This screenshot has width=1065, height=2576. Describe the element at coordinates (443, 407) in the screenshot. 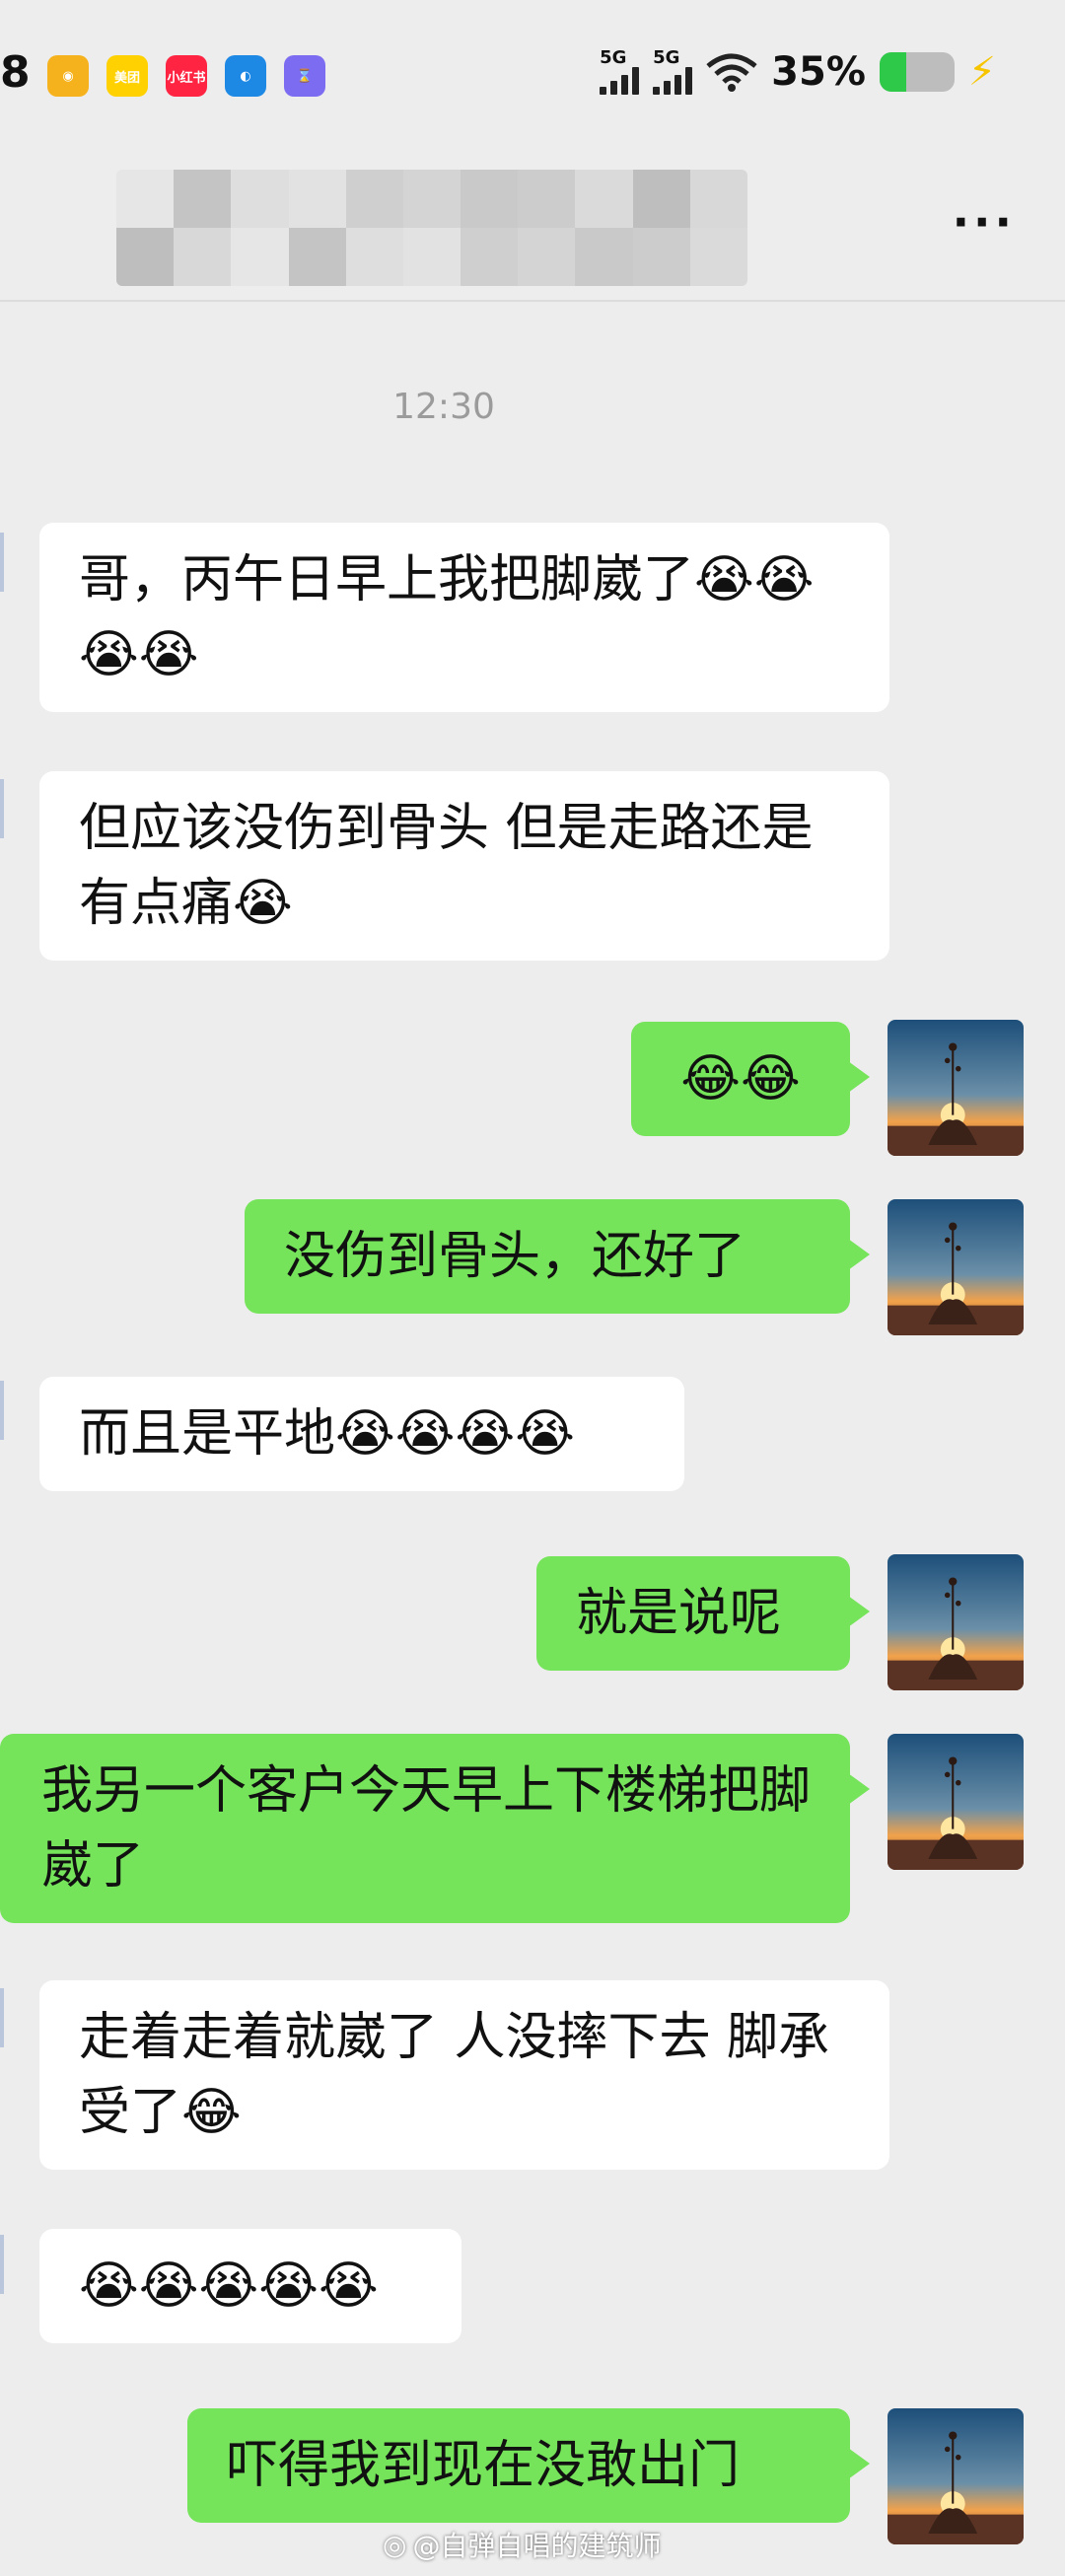

I see `message-timestamp: 12:30` at that location.